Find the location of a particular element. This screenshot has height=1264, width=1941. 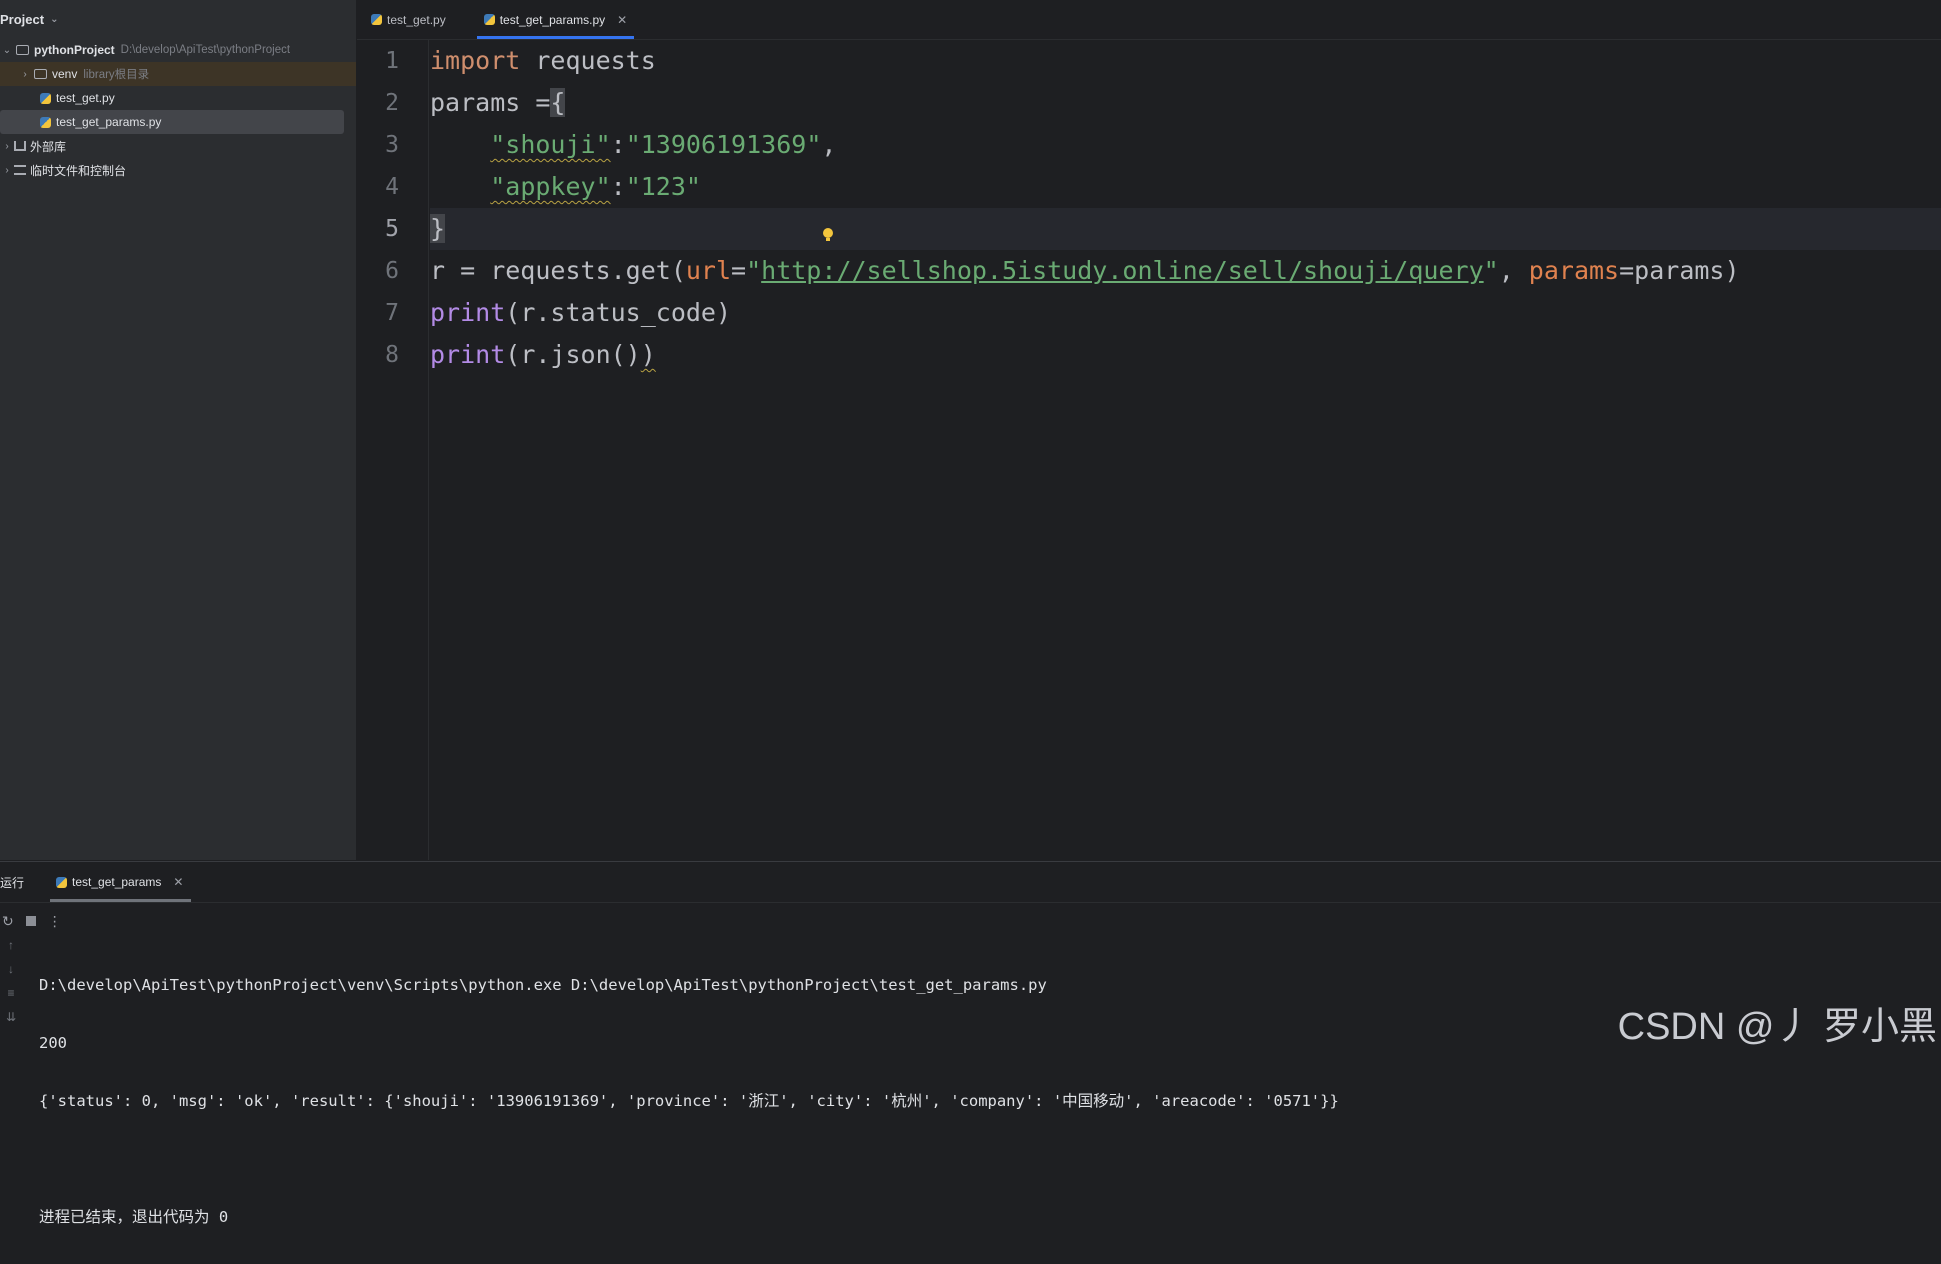

tree-item-path: D:\develop\ApiTest\pythonProject is located at coordinates (205, 50).